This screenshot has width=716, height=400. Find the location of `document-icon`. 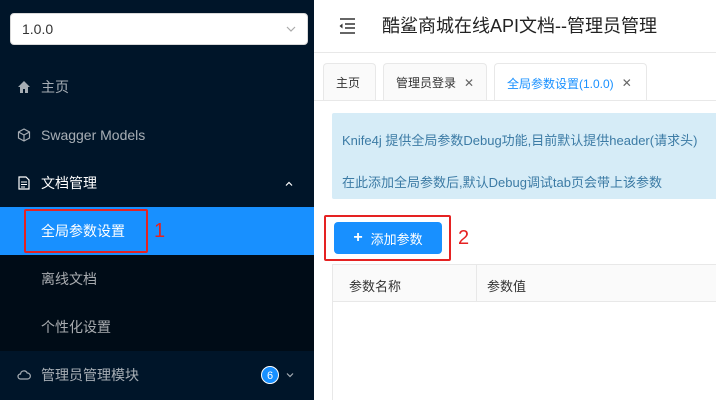

document-icon is located at coordinates (24, 183).